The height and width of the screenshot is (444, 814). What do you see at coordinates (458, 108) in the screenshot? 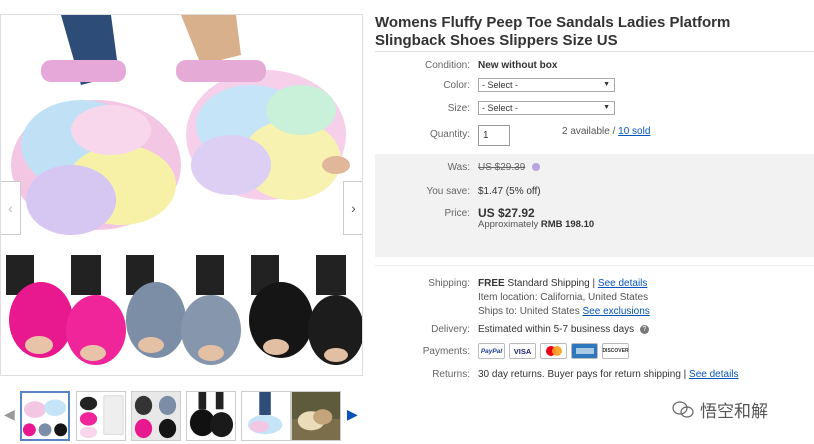
I see `size-label: Size:` at bounding box center [458, 108].